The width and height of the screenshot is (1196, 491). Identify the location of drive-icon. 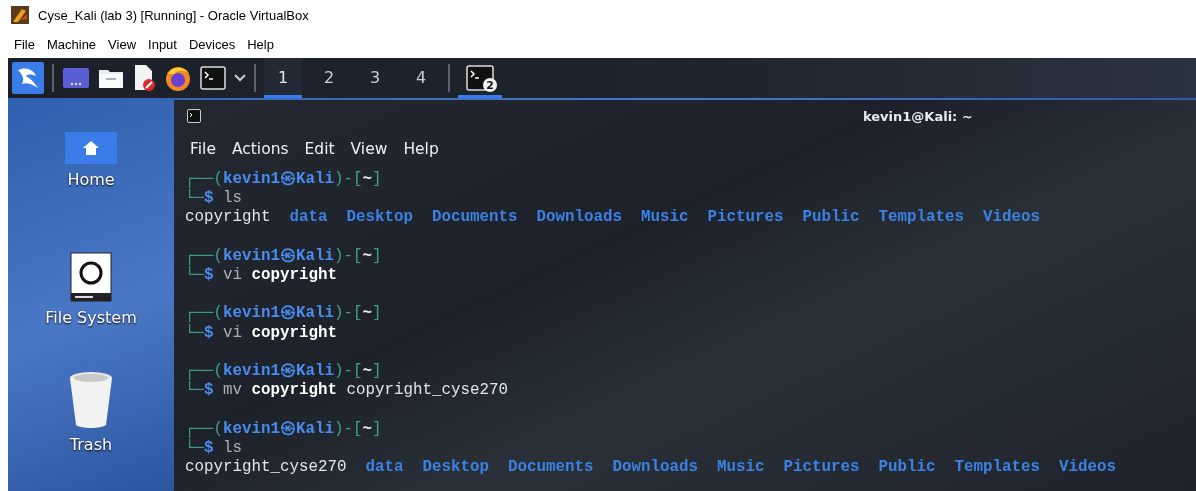
(91, 276).